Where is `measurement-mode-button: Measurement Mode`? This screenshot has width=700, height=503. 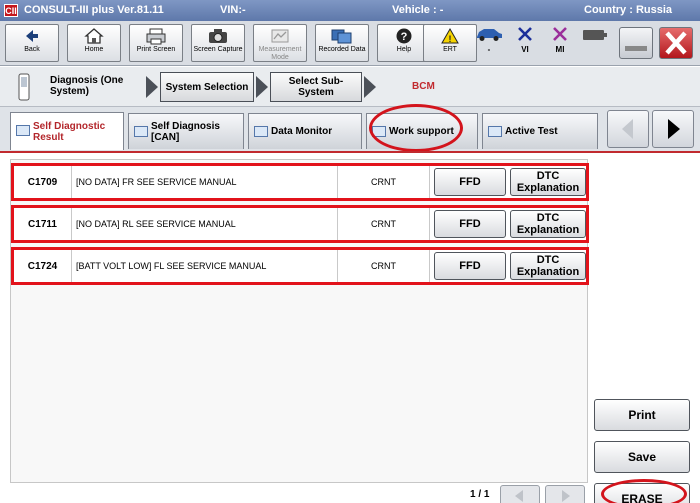
measurement-mode-button: Measurement Mode is located at coordinates (280, 43).